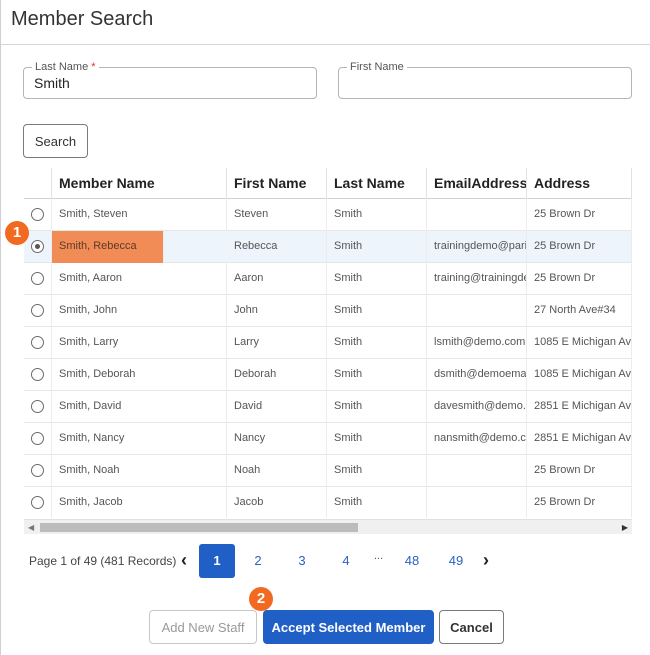 The width and height of the screenshot is (650, 655). I want to click on cell-first-name: John, so click(277, 311).